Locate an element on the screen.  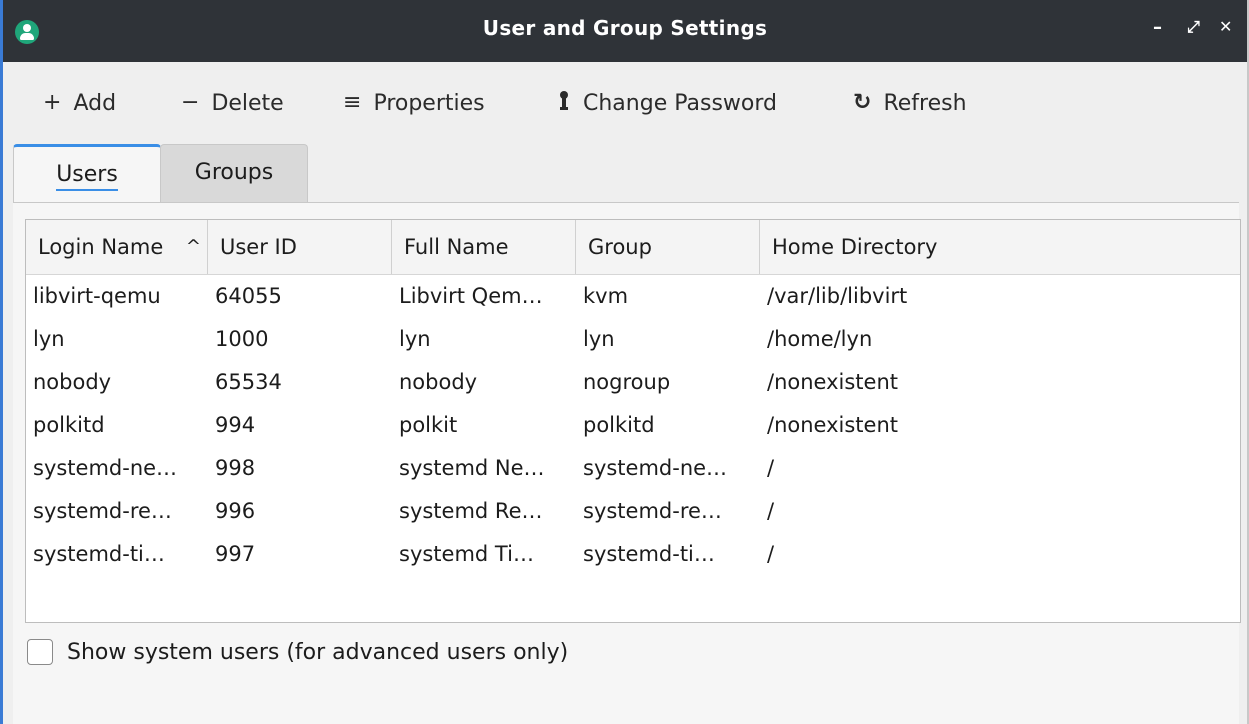
table-row: polkitd 994 polkit polkitd/nonexistent is located at coordinates (633, 425).